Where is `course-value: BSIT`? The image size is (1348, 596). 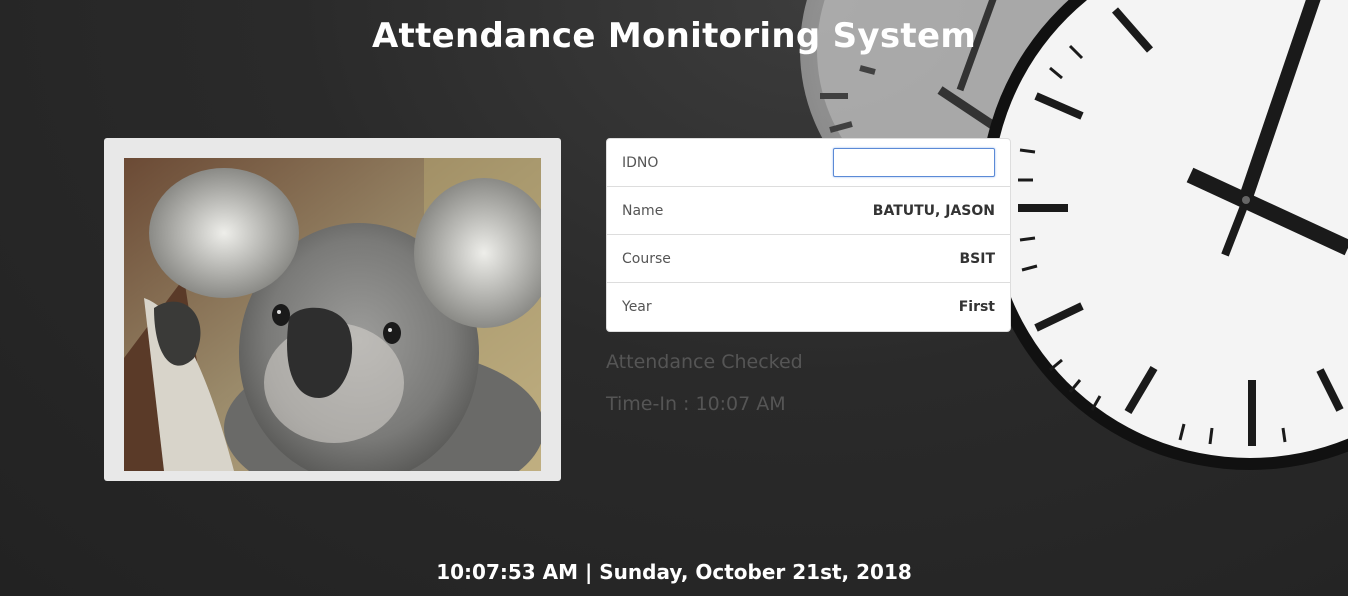 course-value: BSIT is located at coordinates (977, 258).